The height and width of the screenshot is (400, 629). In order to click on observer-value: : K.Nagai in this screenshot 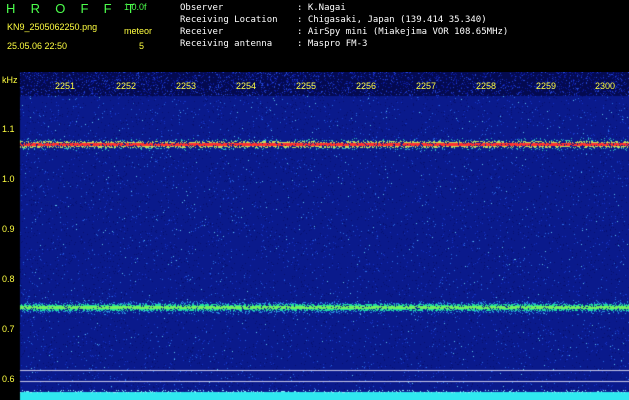, I will do `click(321, 8)`.